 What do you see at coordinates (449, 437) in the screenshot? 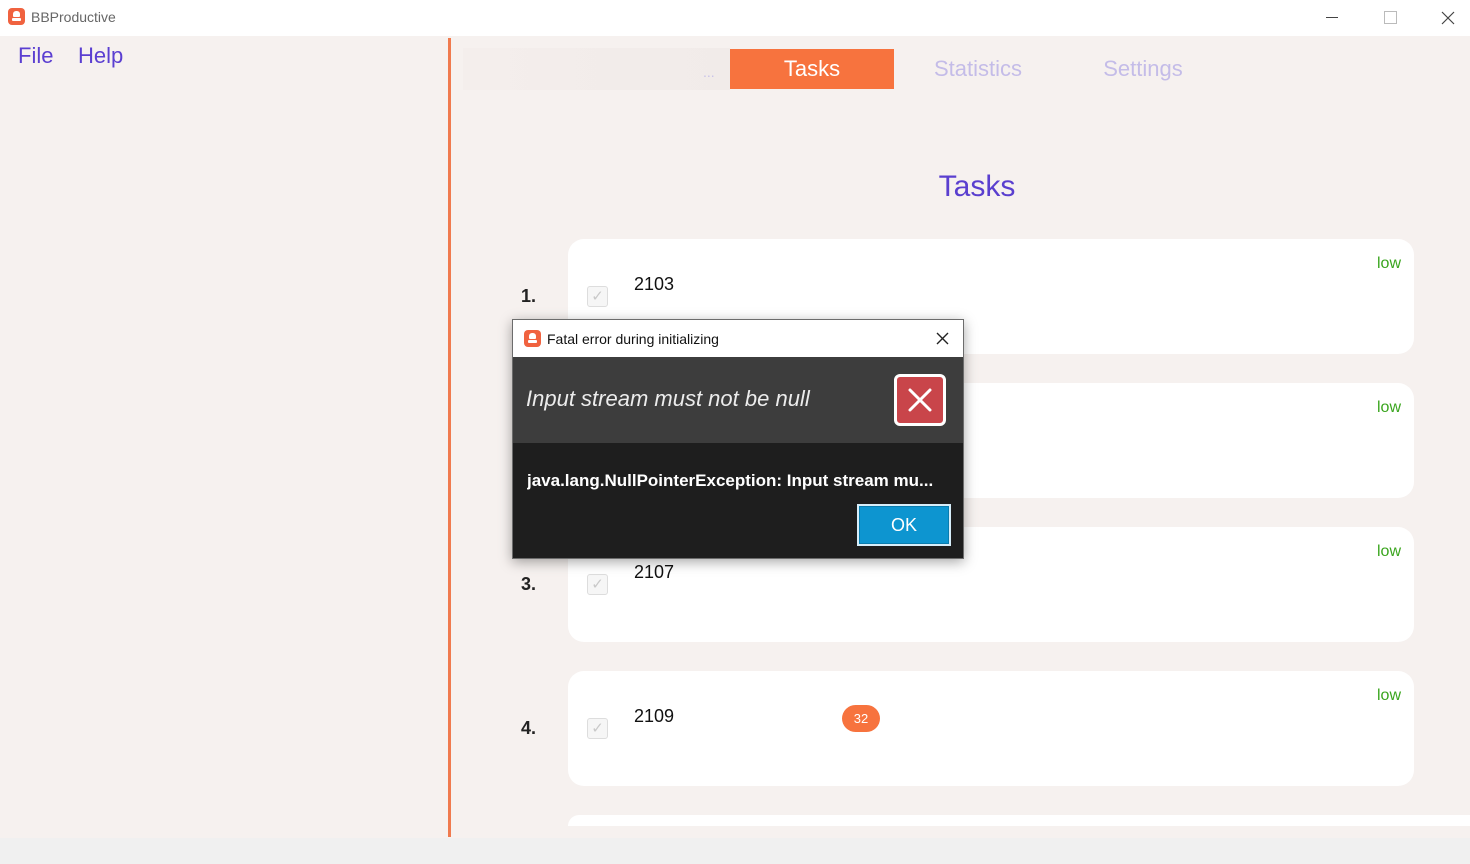
I see `sidebar-divider` at bounding box center [449, 437].